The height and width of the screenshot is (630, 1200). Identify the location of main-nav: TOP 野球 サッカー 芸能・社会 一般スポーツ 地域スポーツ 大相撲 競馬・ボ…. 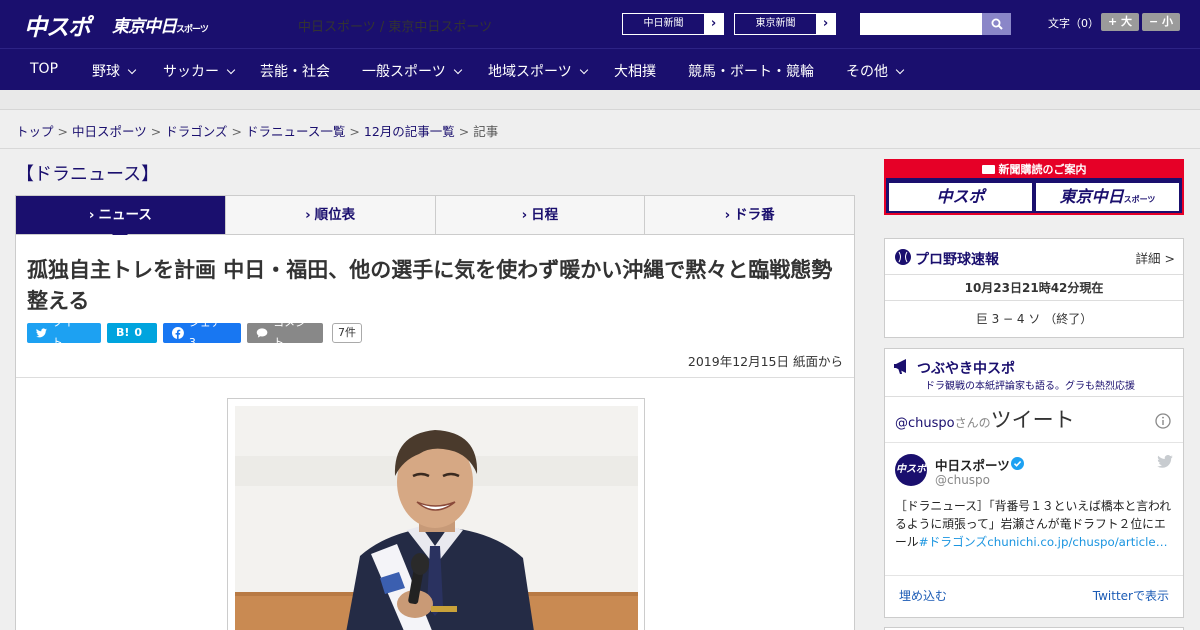
(600, 69).